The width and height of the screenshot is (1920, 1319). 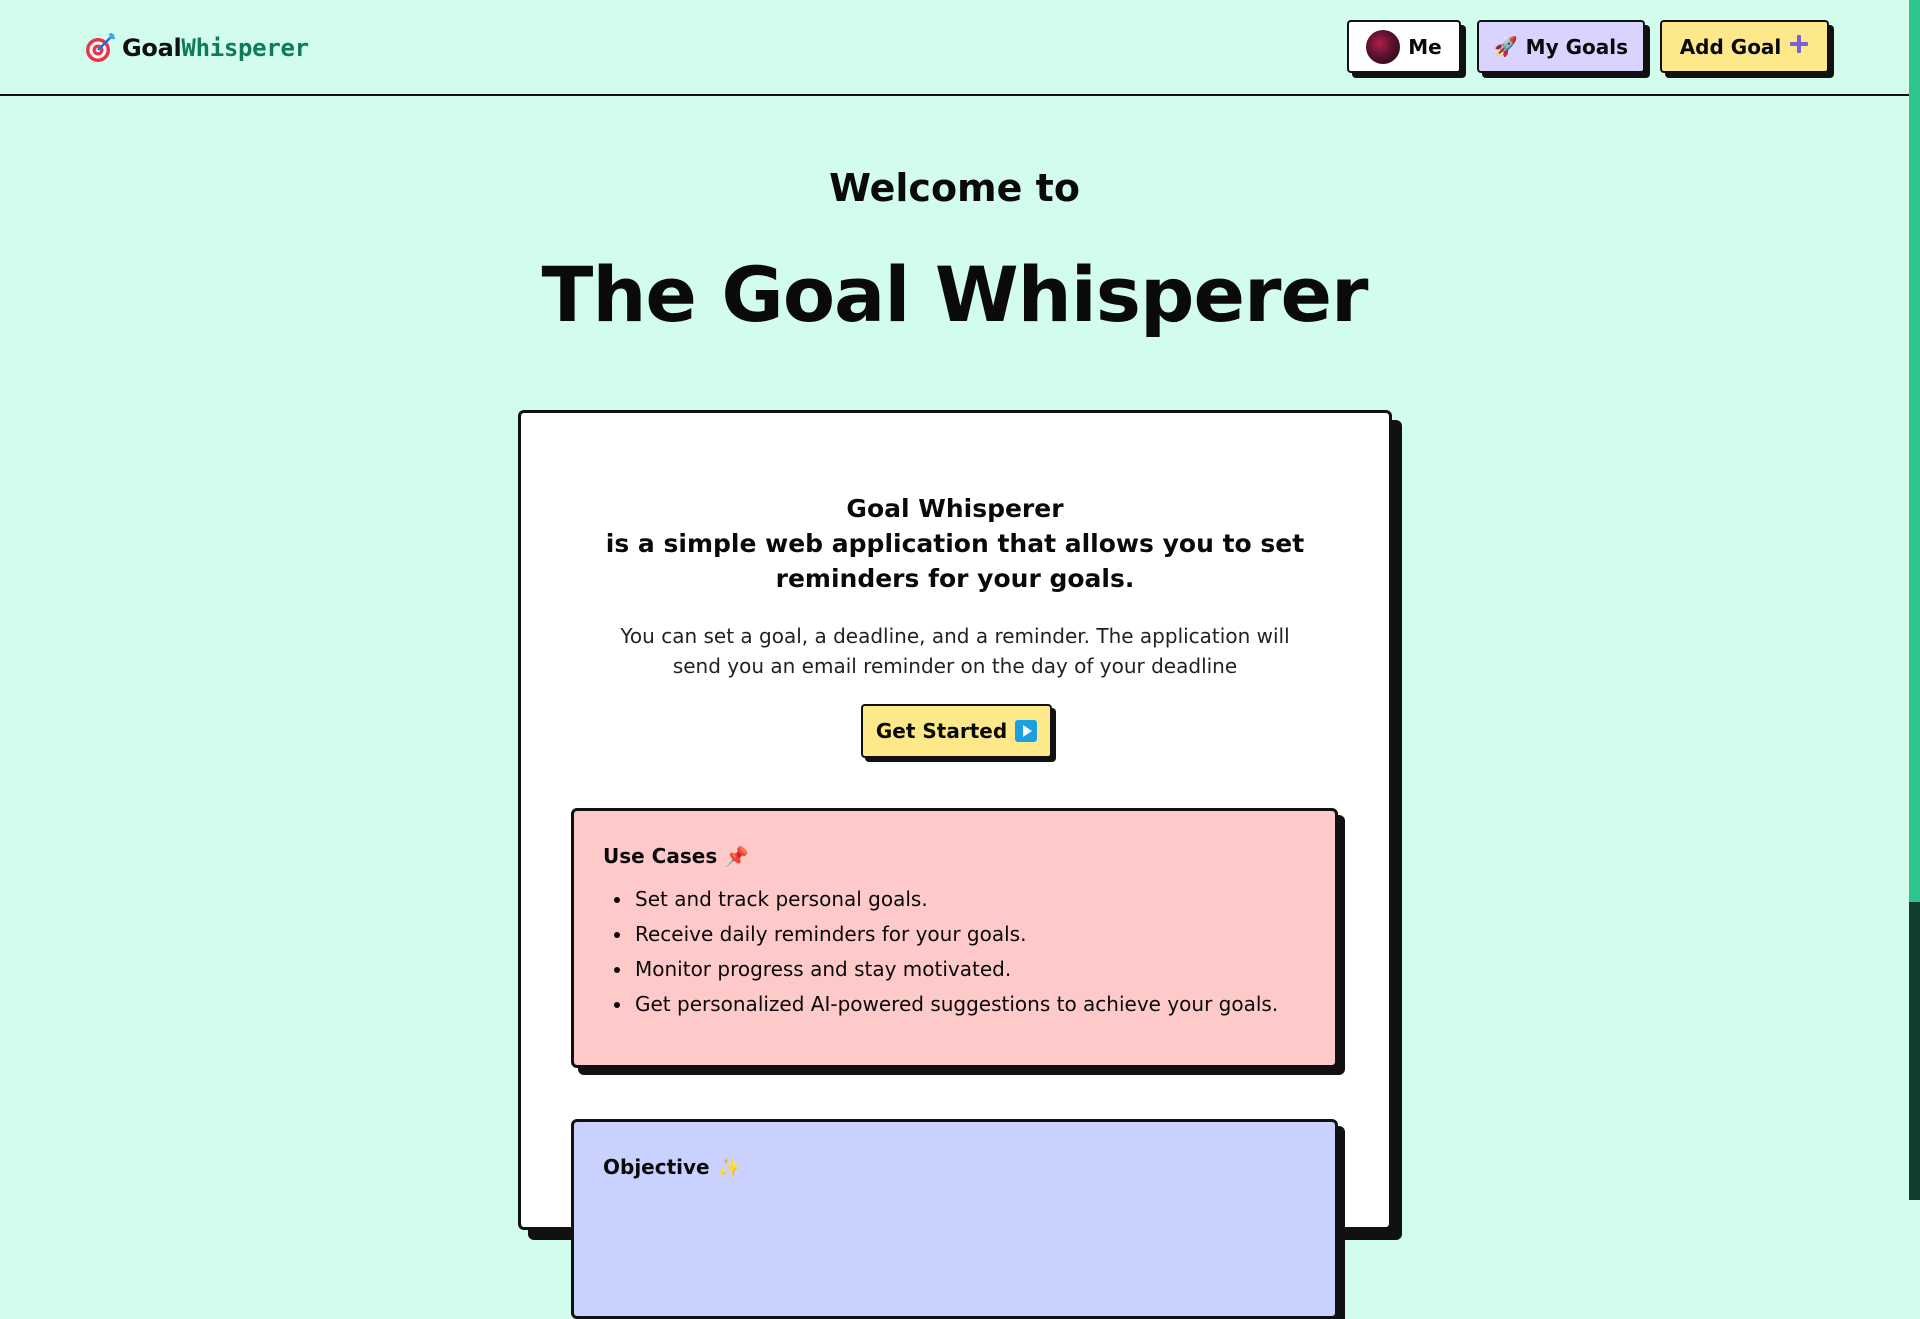 I want to click on play-icon, so click(x=1026, y=731).